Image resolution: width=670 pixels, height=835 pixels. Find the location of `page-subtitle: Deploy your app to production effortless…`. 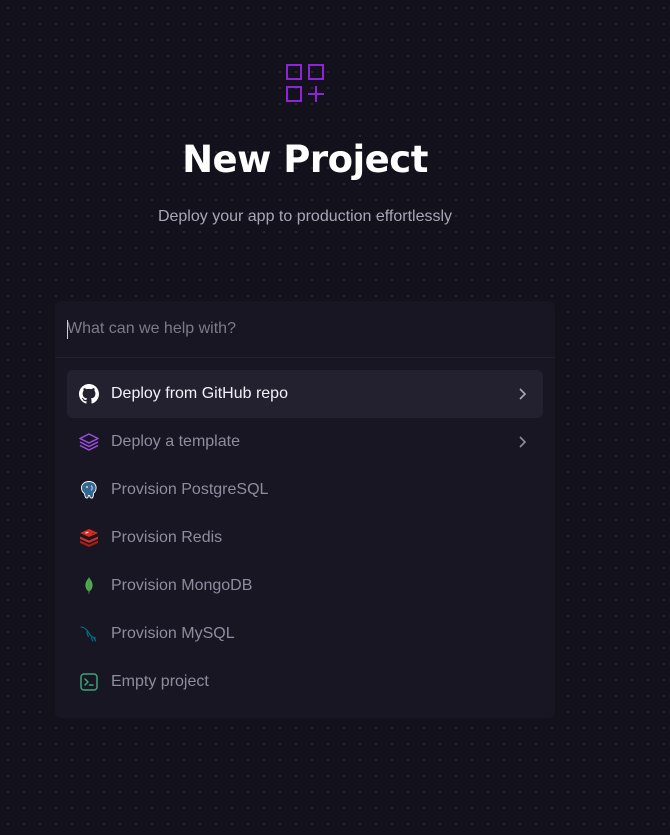

page-subtitle: Deploy your app to production effortless… is located at coordinates (305, 216).